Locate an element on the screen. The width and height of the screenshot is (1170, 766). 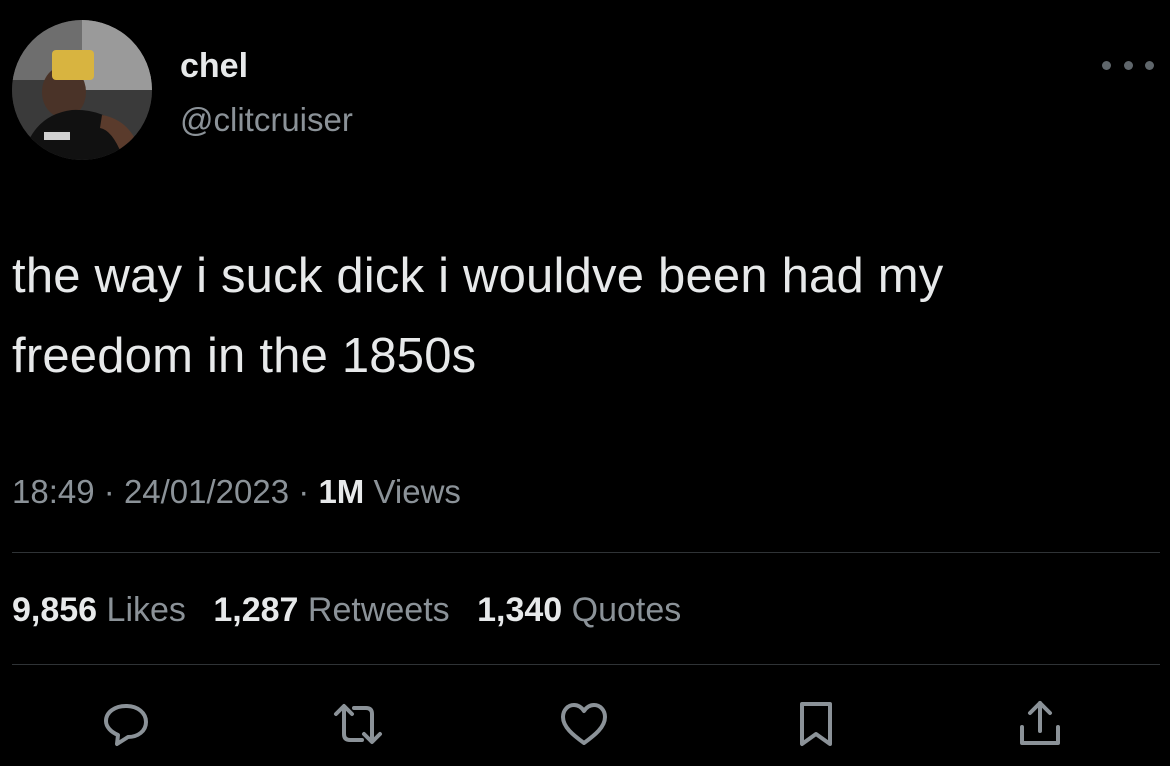
share-button is located at coordinates (1040, 724).